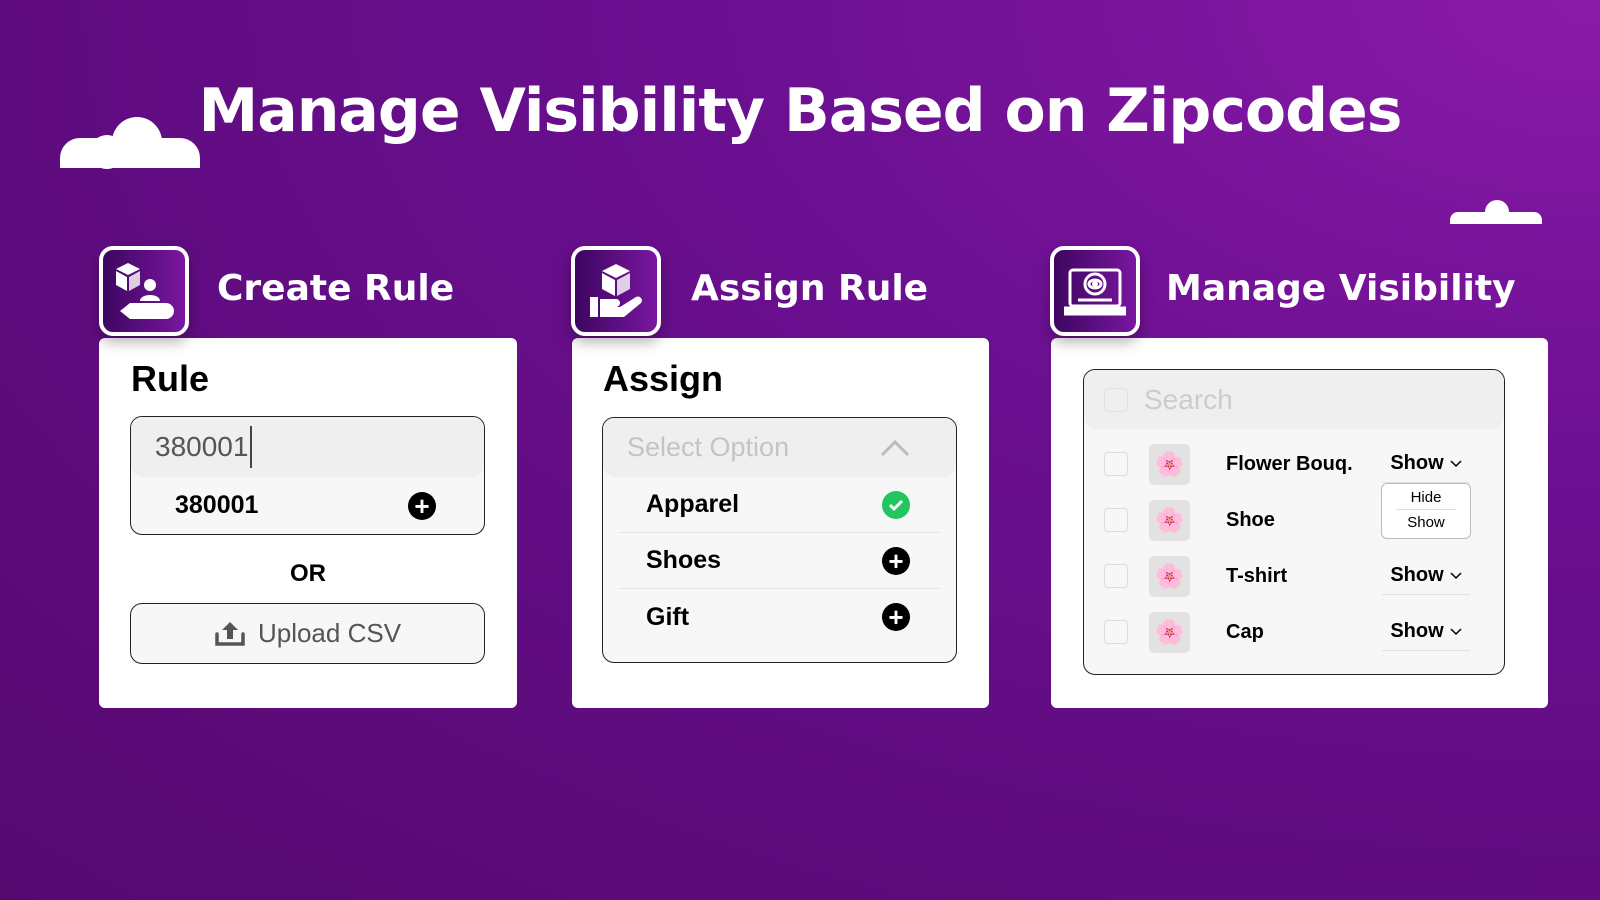 The image size is (1600, 900). I want to click on box-user-pencil-icon, so click(144, 291).